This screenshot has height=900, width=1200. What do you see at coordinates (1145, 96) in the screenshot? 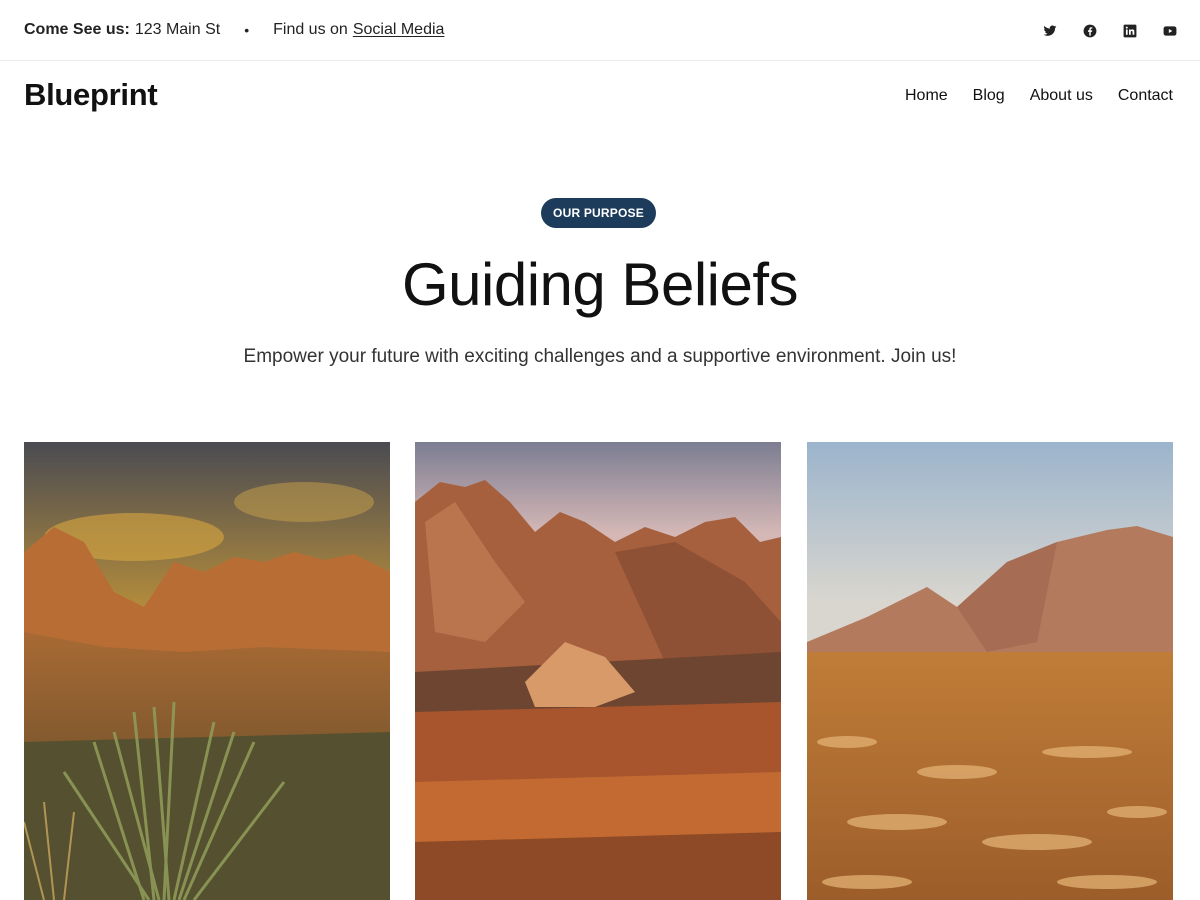
I see `nav-contact: Contact` at bounding box center [1145, 96].